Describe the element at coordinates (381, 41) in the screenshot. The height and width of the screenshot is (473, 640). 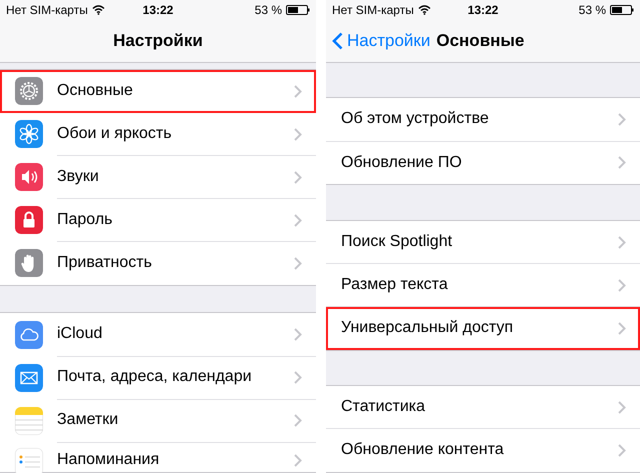
I see `back-button: Настройки` at that location.